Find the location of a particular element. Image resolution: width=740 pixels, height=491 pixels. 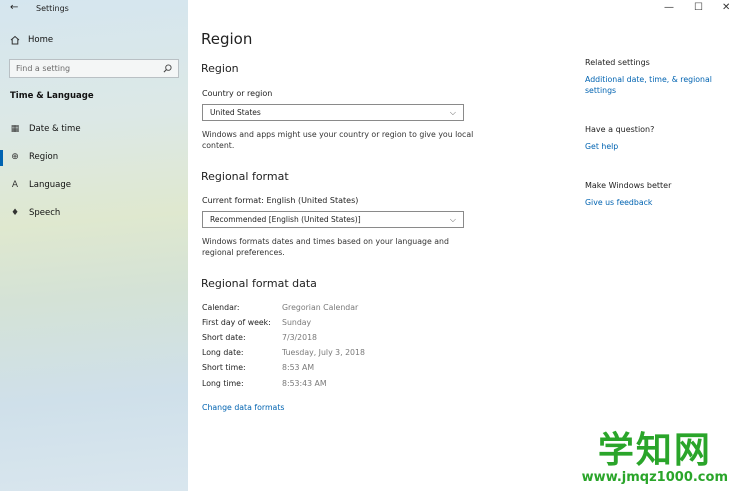

page-title: Region is located at coordinates (227, 39).